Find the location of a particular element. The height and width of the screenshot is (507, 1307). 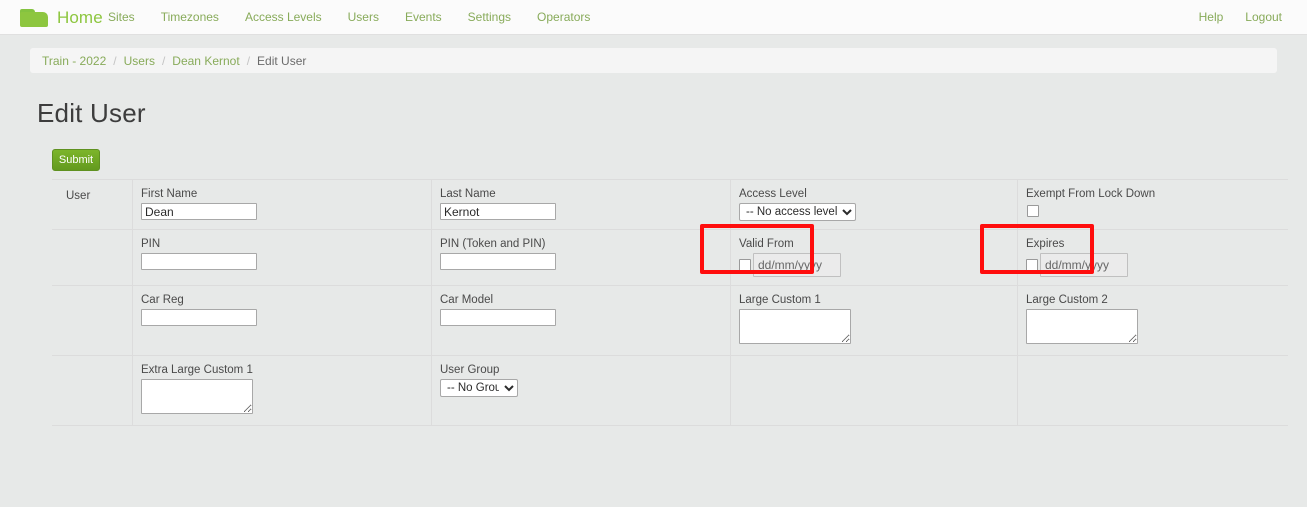

expires-placeholder: dd/mm/yyyy is located at coordinates (1077, 265).